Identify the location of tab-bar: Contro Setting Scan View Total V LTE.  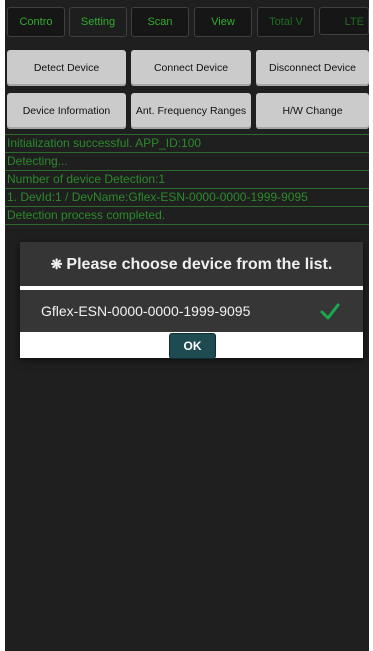
(187, 22).